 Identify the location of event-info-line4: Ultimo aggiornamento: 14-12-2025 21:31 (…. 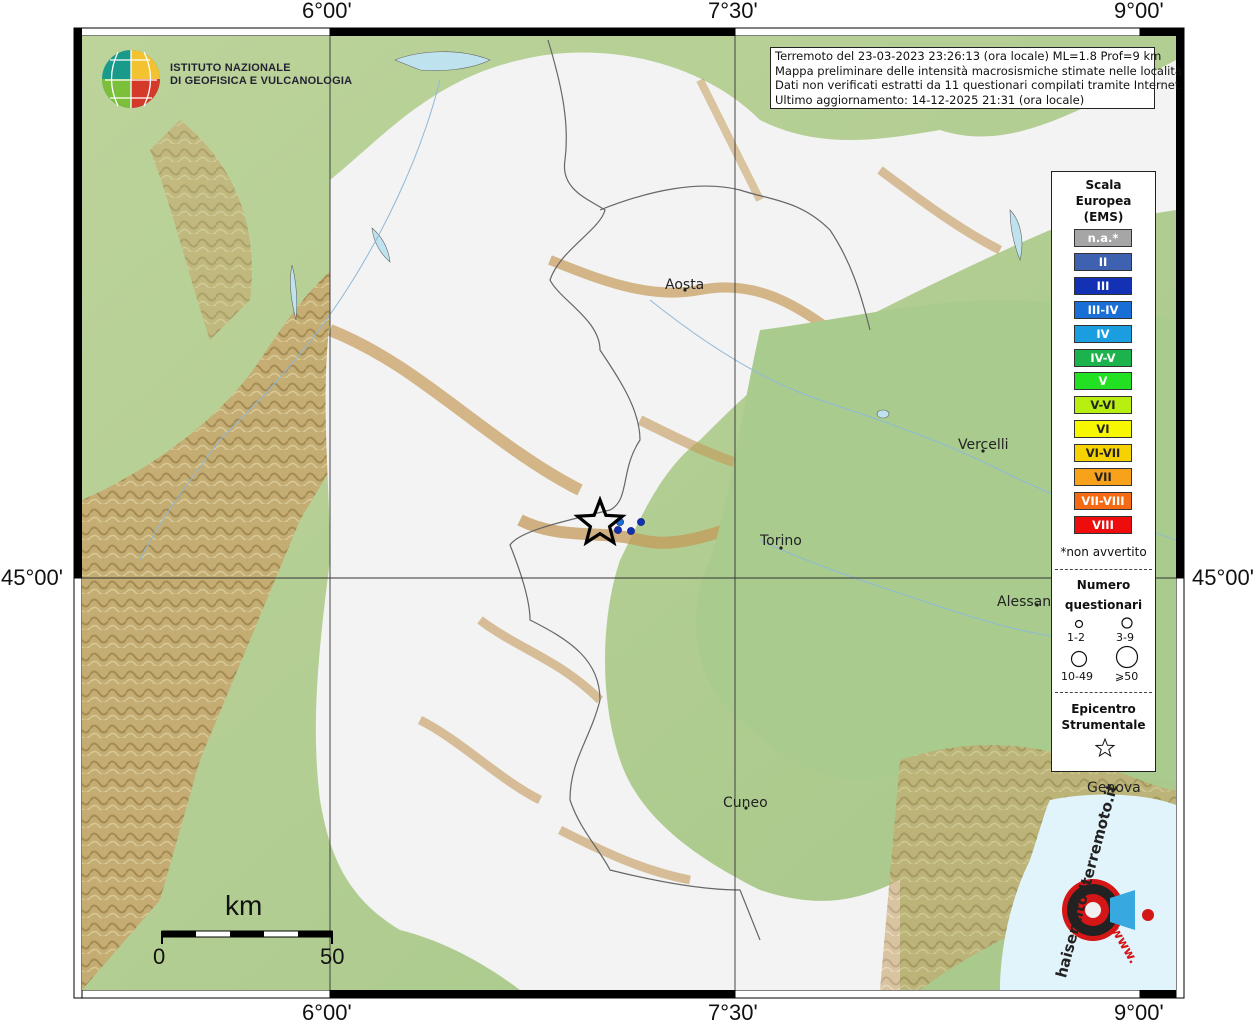
(930, 99).